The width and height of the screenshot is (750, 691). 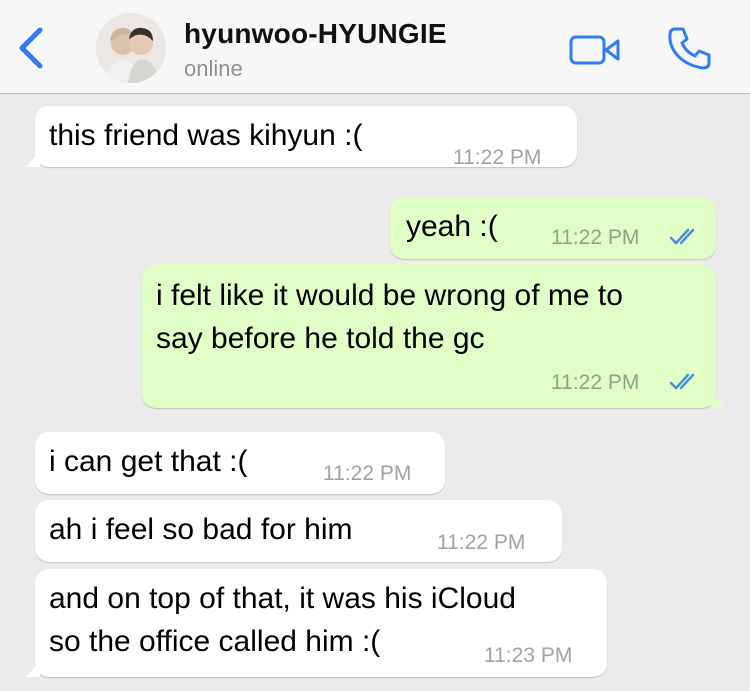 What do you see at coordinates (528, 655) in the screenshot?
I see `message-time: 11:23 PM` at bounding box center [528, 655].